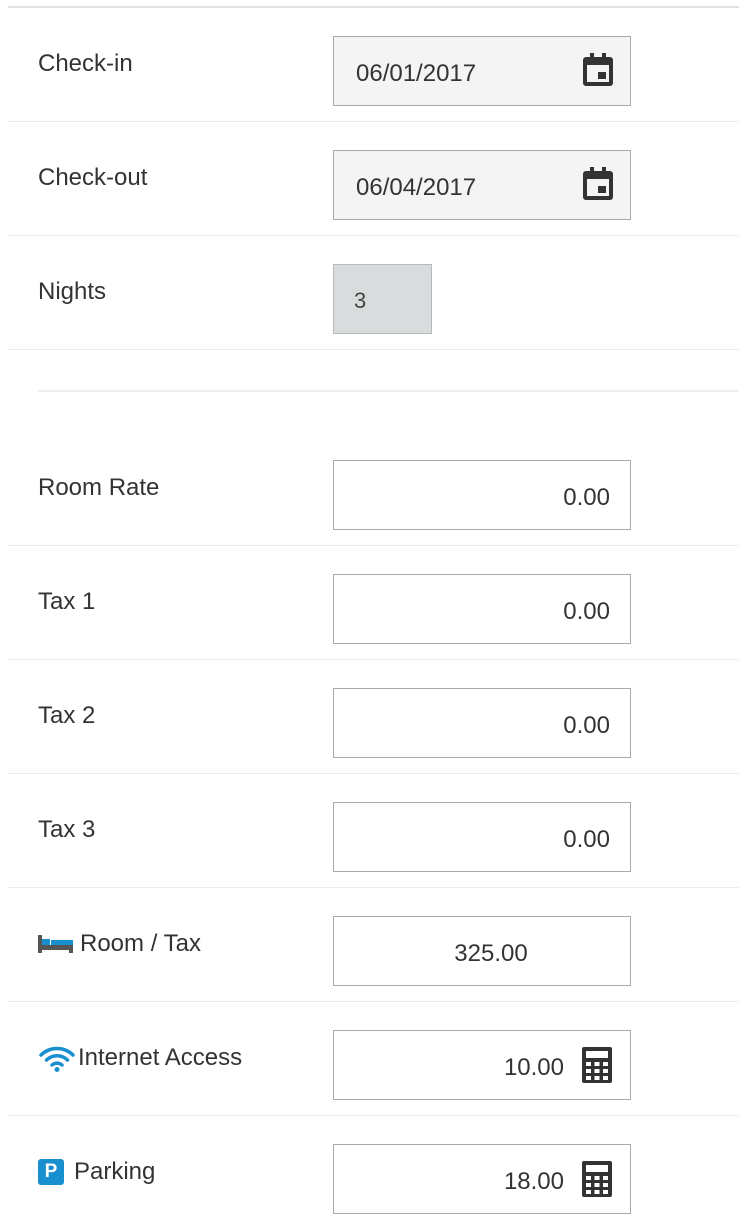  Describe the element at coordinates (382, 299) in the screenshot. I see `nights-field: 3` at that location.